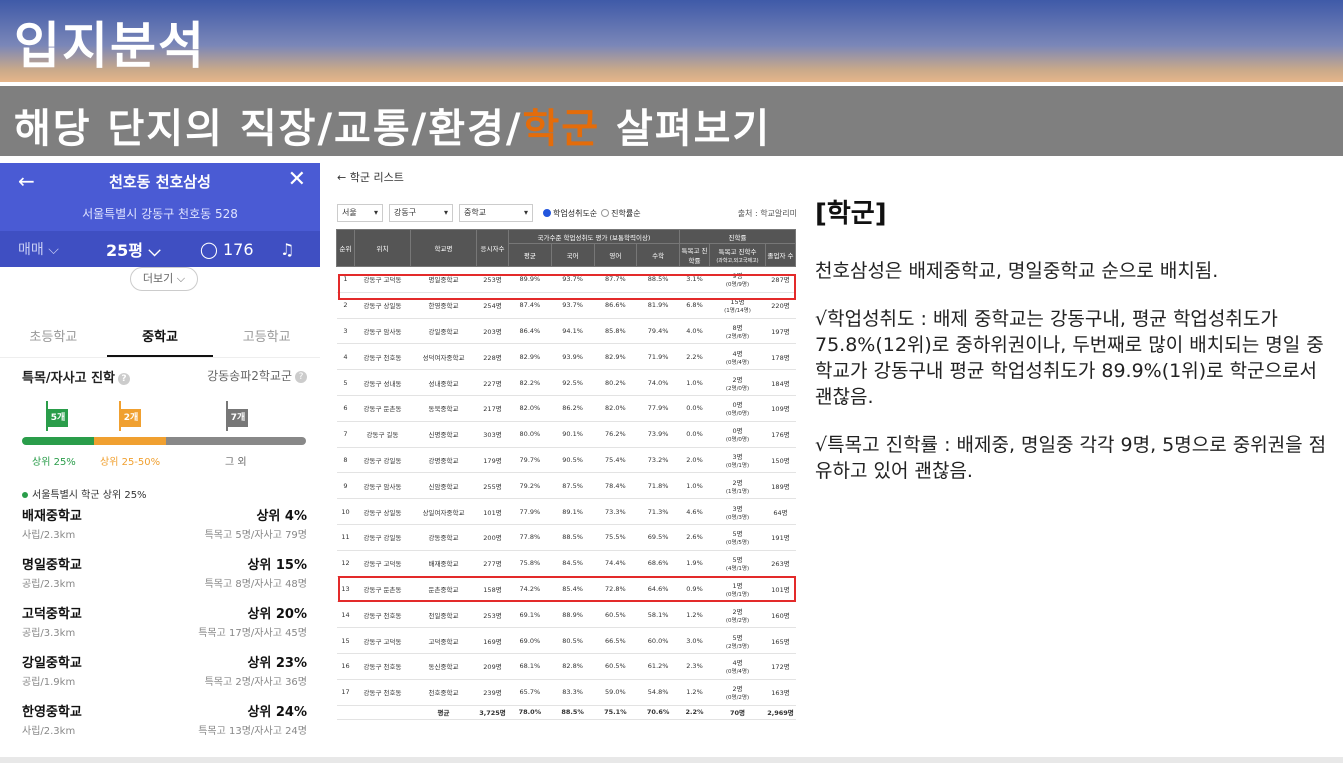 Image resolution: width=1343 pixels, height=763 pixels. I want to click on table-cell: 1.2%, so click(694, 615).